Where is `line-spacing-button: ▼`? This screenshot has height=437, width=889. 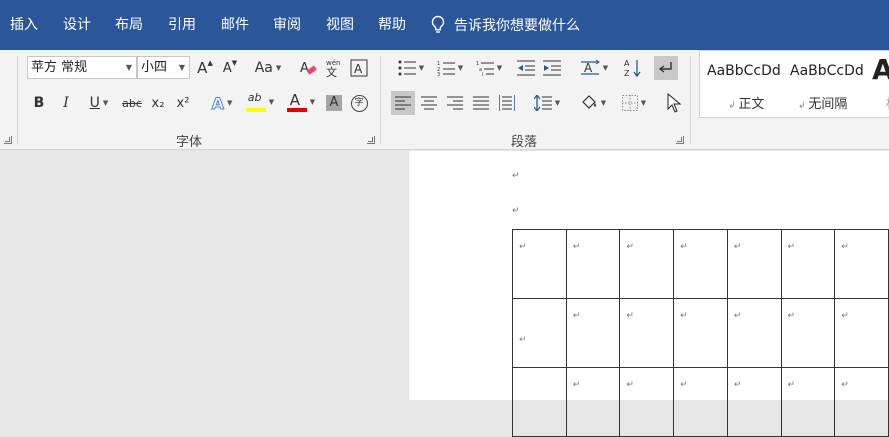
line-spacing-button: ▼ is located at coordinates (547, 103).